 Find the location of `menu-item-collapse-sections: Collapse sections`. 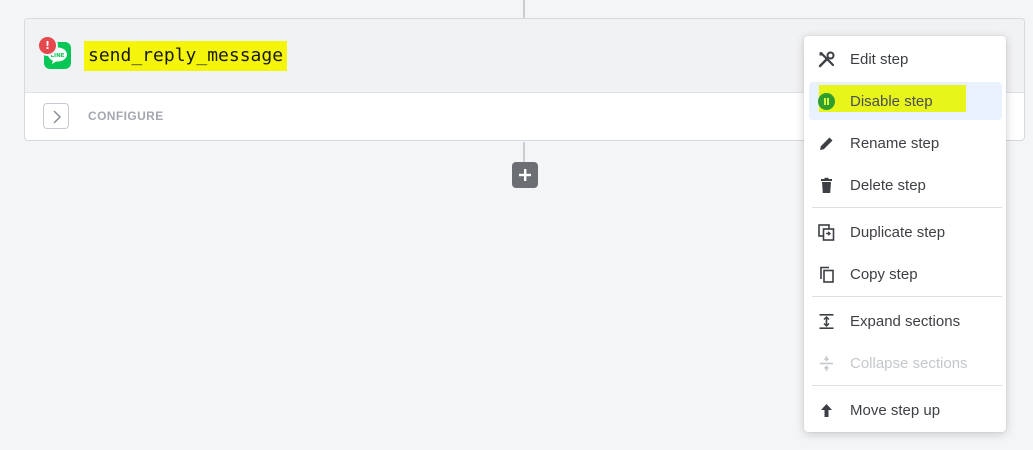

menu-item-collapse-sections: Collapse sections is located at coordinates (905, 363).